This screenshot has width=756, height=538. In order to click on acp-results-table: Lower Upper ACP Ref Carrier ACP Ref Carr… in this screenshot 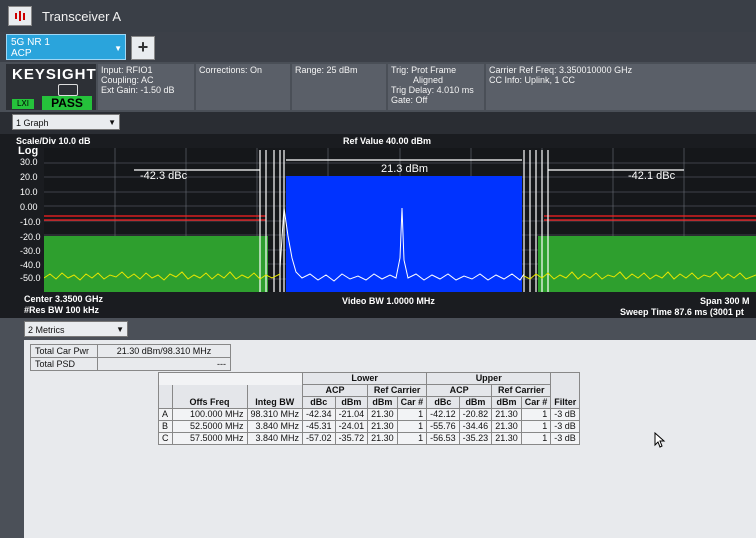, I will do `click(369, 408)`.